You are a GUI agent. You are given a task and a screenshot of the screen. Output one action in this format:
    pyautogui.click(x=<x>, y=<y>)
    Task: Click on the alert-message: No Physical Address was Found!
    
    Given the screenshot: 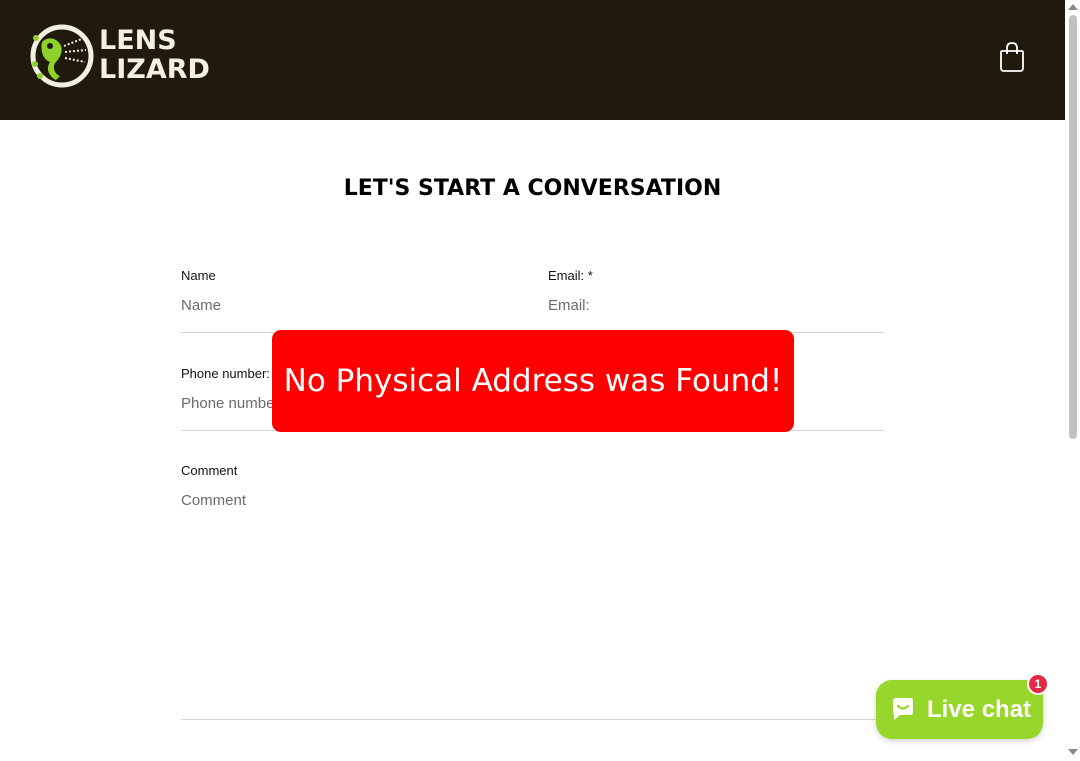 What is the action you would take?
    pyautogui.click(x=533, y=381)
    